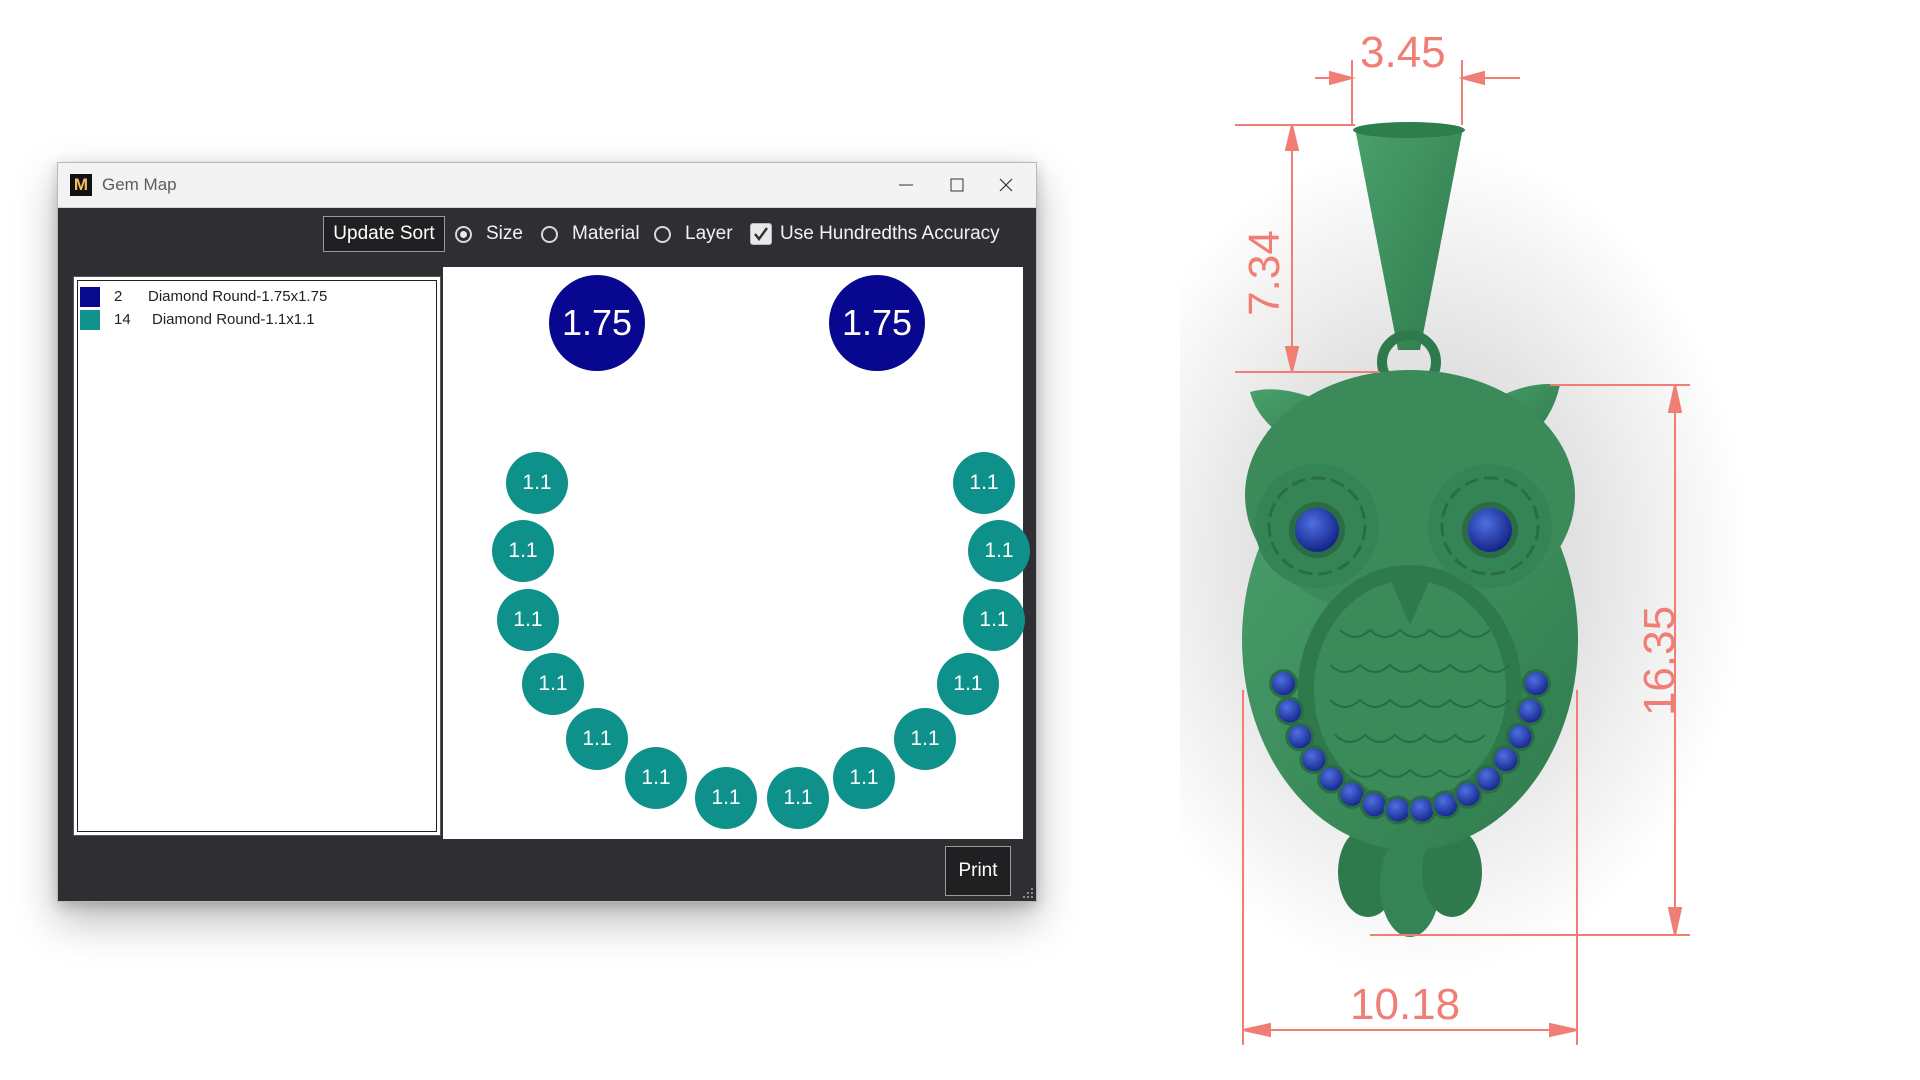 The height and width of the screenshot is (1080, 1920). I want to click on sort-layer-label: Layer, so click(709, 233).